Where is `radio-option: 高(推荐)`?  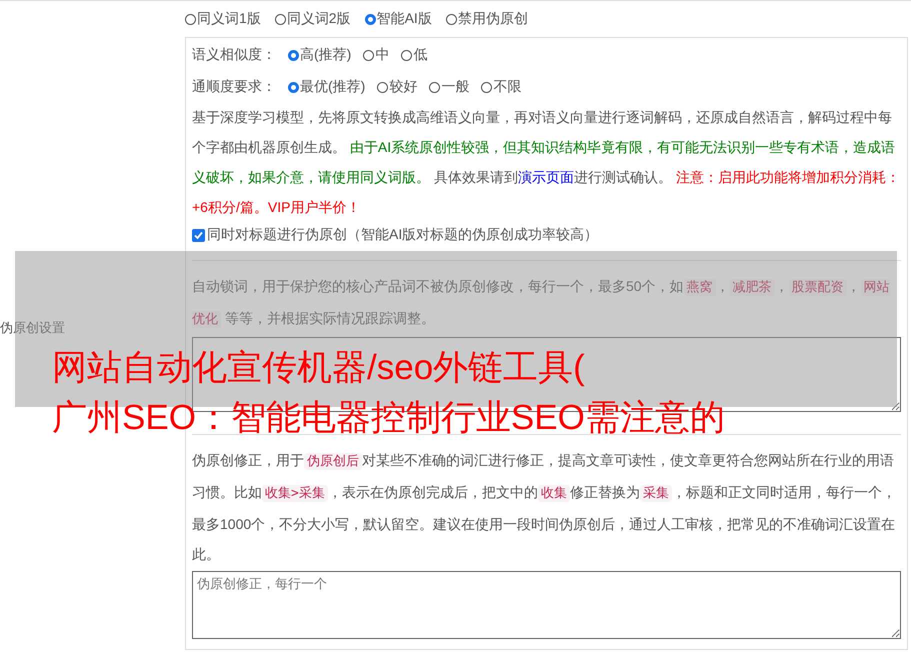
radio-option: 高(推荐) is located at coordinates (320, 55).